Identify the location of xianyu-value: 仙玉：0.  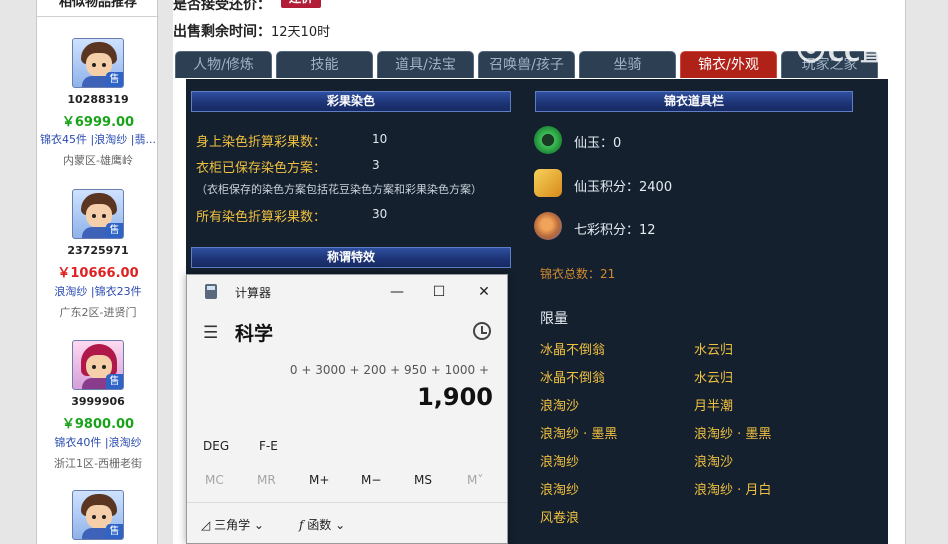
(598, 143).